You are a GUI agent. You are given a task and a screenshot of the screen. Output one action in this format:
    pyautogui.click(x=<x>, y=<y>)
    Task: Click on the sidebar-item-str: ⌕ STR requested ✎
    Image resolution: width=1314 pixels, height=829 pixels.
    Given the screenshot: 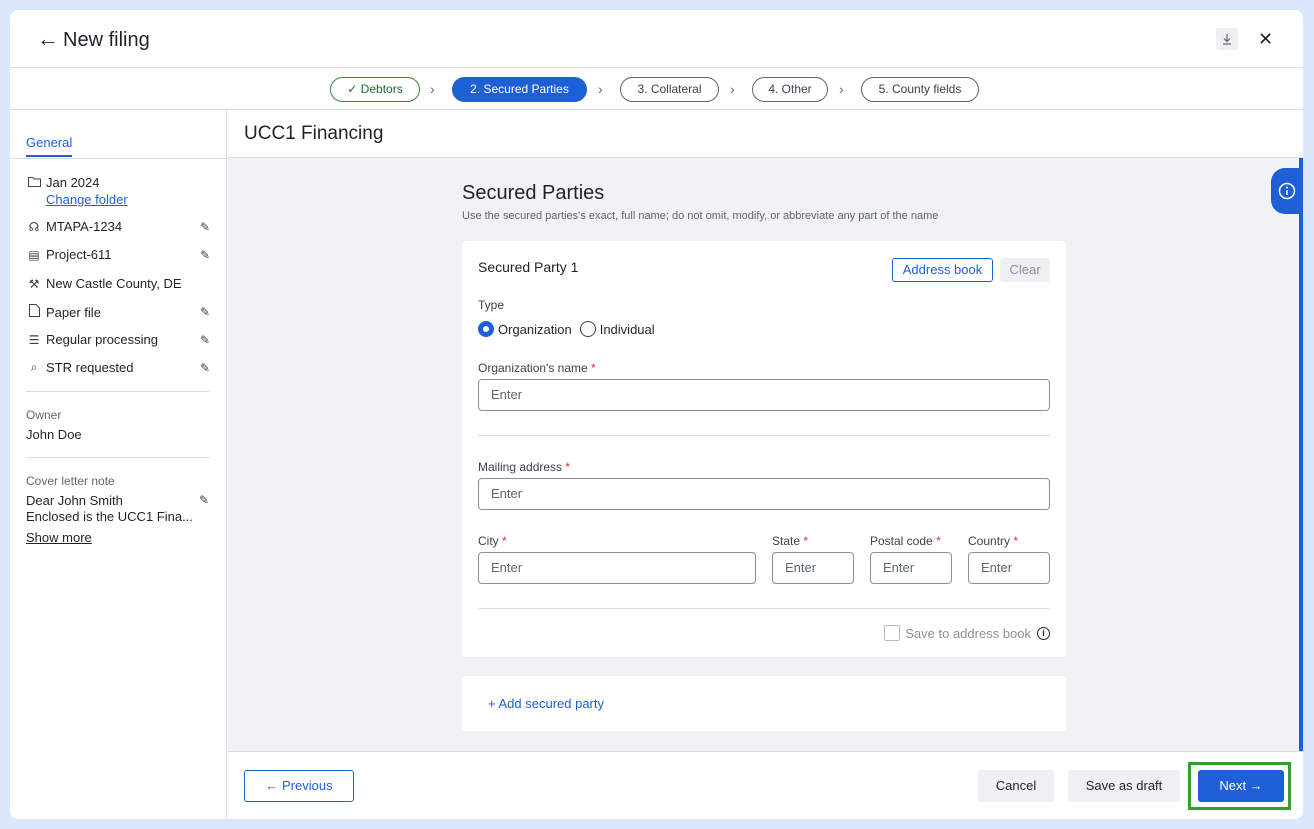 What is the action you would take?
    pyautogui.click(x=118, y=367)
    